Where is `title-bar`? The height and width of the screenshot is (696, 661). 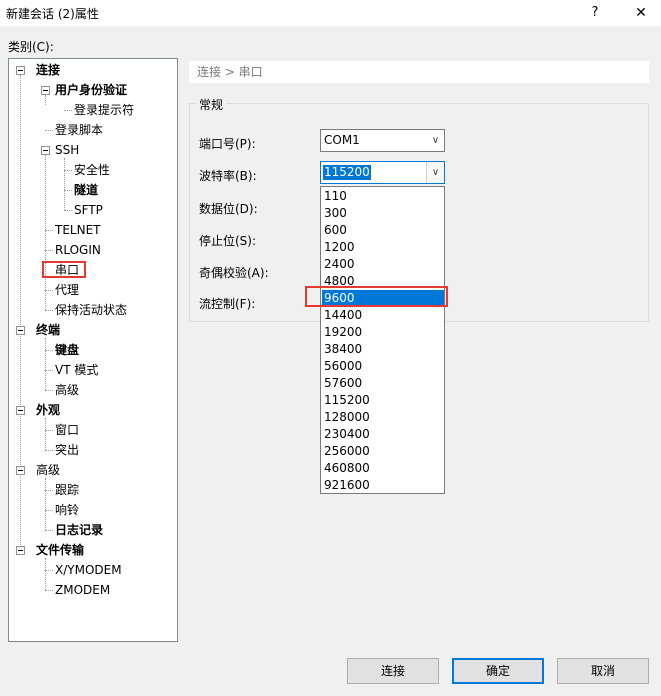
title-bar is located at coordinates (330, 13).